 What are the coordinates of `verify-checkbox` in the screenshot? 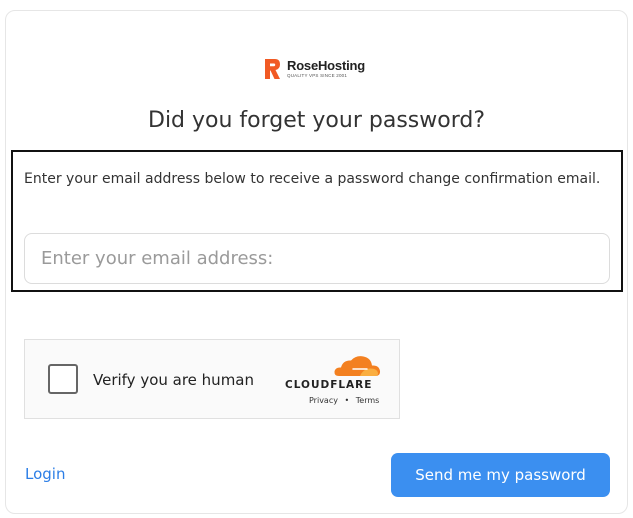 It's located at (63, 379).